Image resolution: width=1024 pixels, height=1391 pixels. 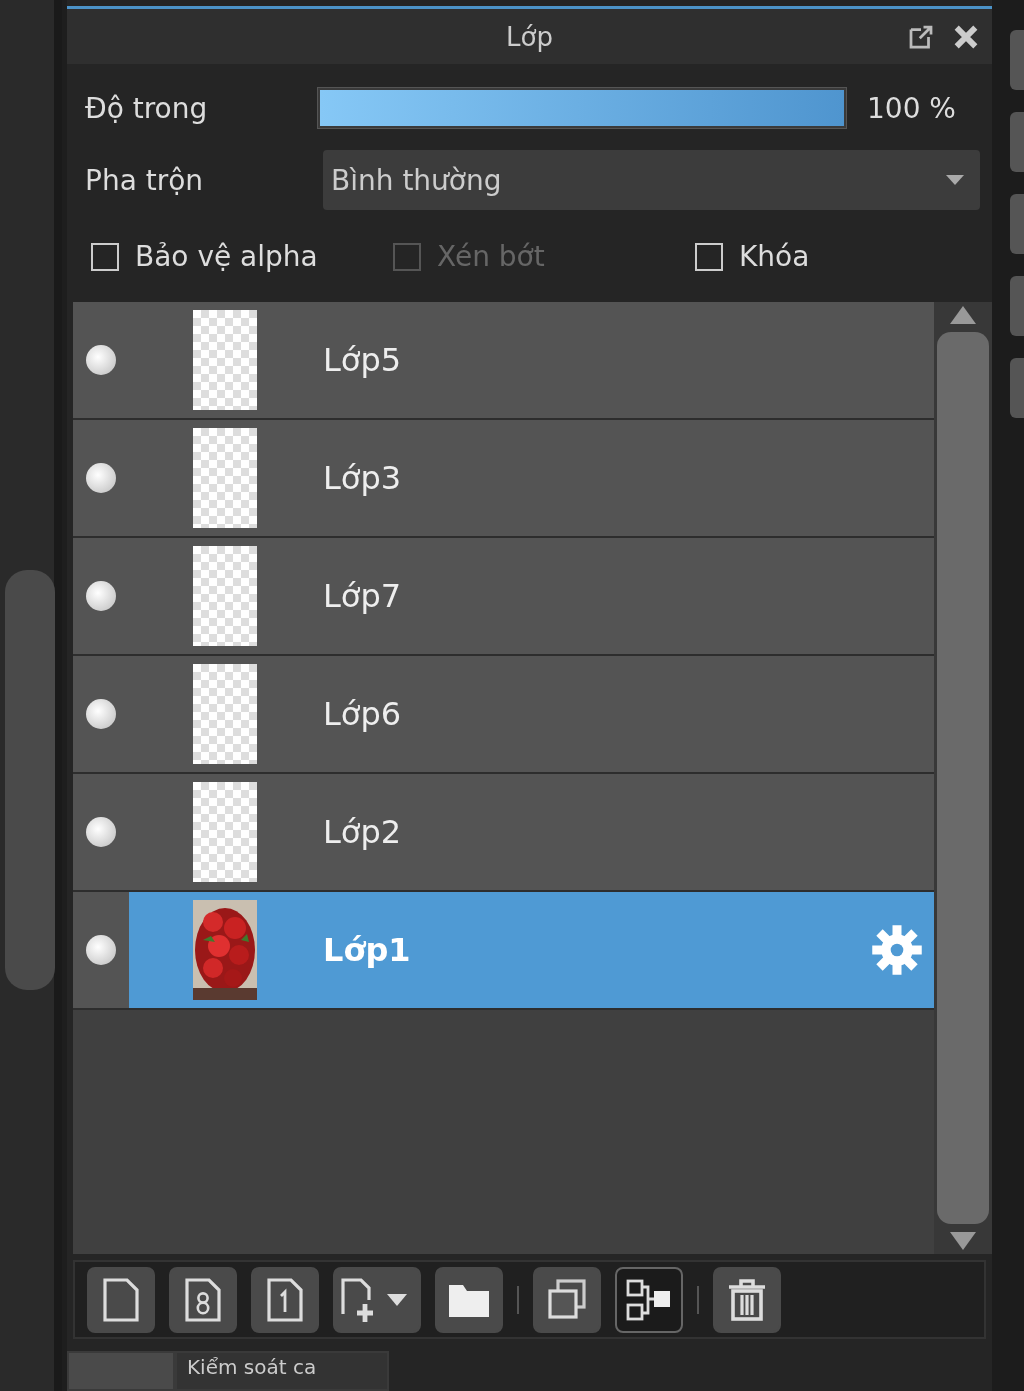 I want to click on panel-tab: Kiểm soát ca, so click(x=282, y=1371).